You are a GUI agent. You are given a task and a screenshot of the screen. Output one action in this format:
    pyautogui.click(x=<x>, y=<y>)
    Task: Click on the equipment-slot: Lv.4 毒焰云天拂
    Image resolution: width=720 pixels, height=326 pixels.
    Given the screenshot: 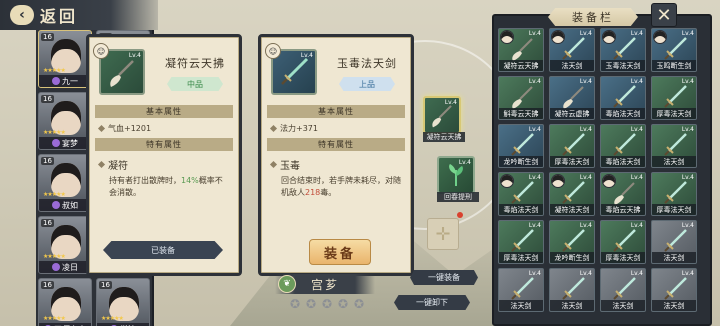 What is the action you would take?
    pyautogui.click(x=623, y=194)
    